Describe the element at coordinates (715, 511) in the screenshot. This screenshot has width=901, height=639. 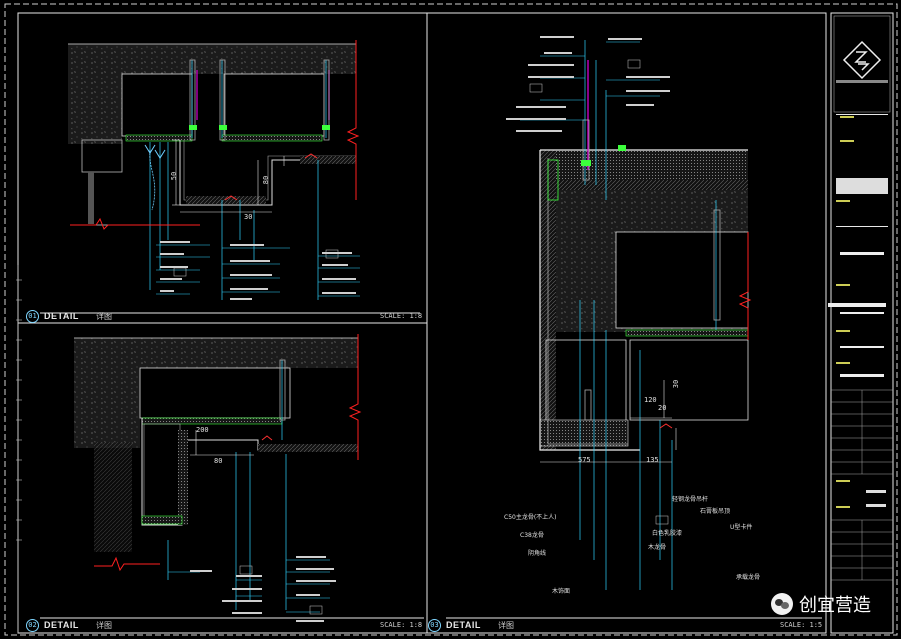
I see `annotation: 石膏板吊顶` at that location.